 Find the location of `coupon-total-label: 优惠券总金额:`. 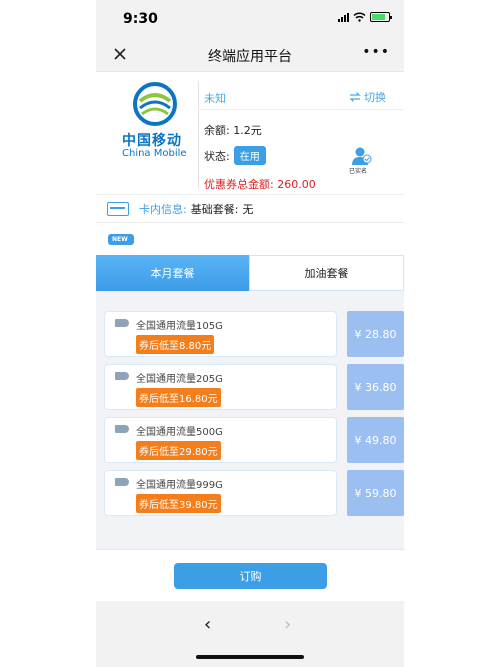

coupon-total-label: 优惠券总金额: is located at coordinates (239, 184).